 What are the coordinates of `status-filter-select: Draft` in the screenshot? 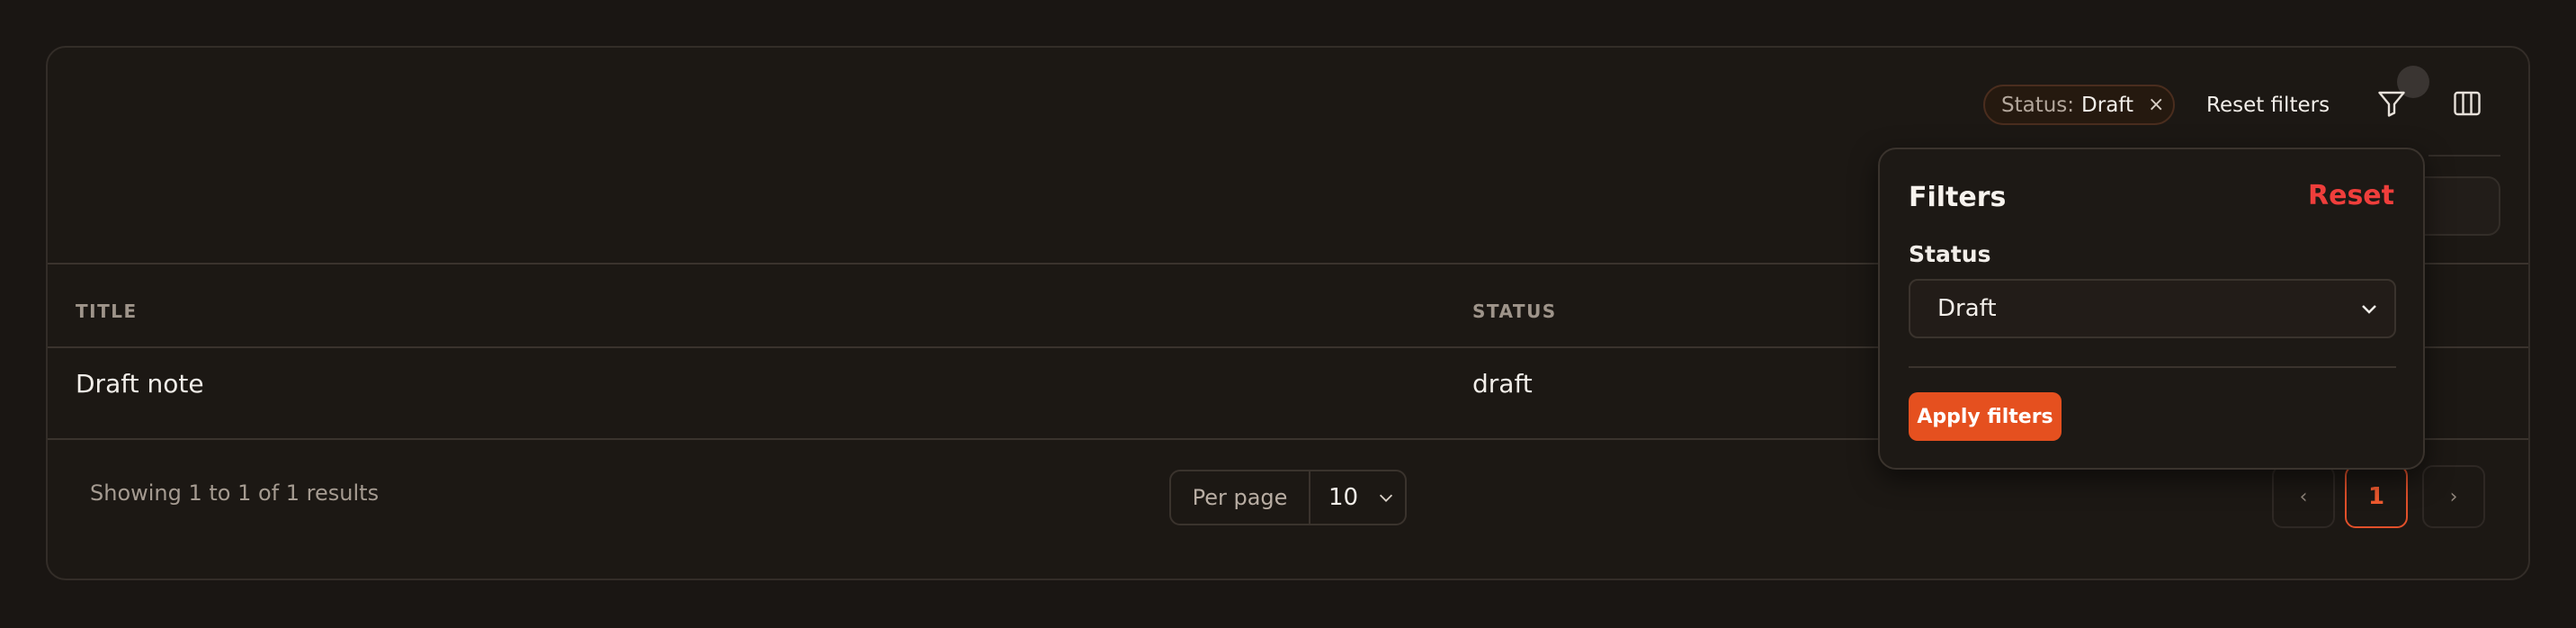 It's located at (2152, 308).